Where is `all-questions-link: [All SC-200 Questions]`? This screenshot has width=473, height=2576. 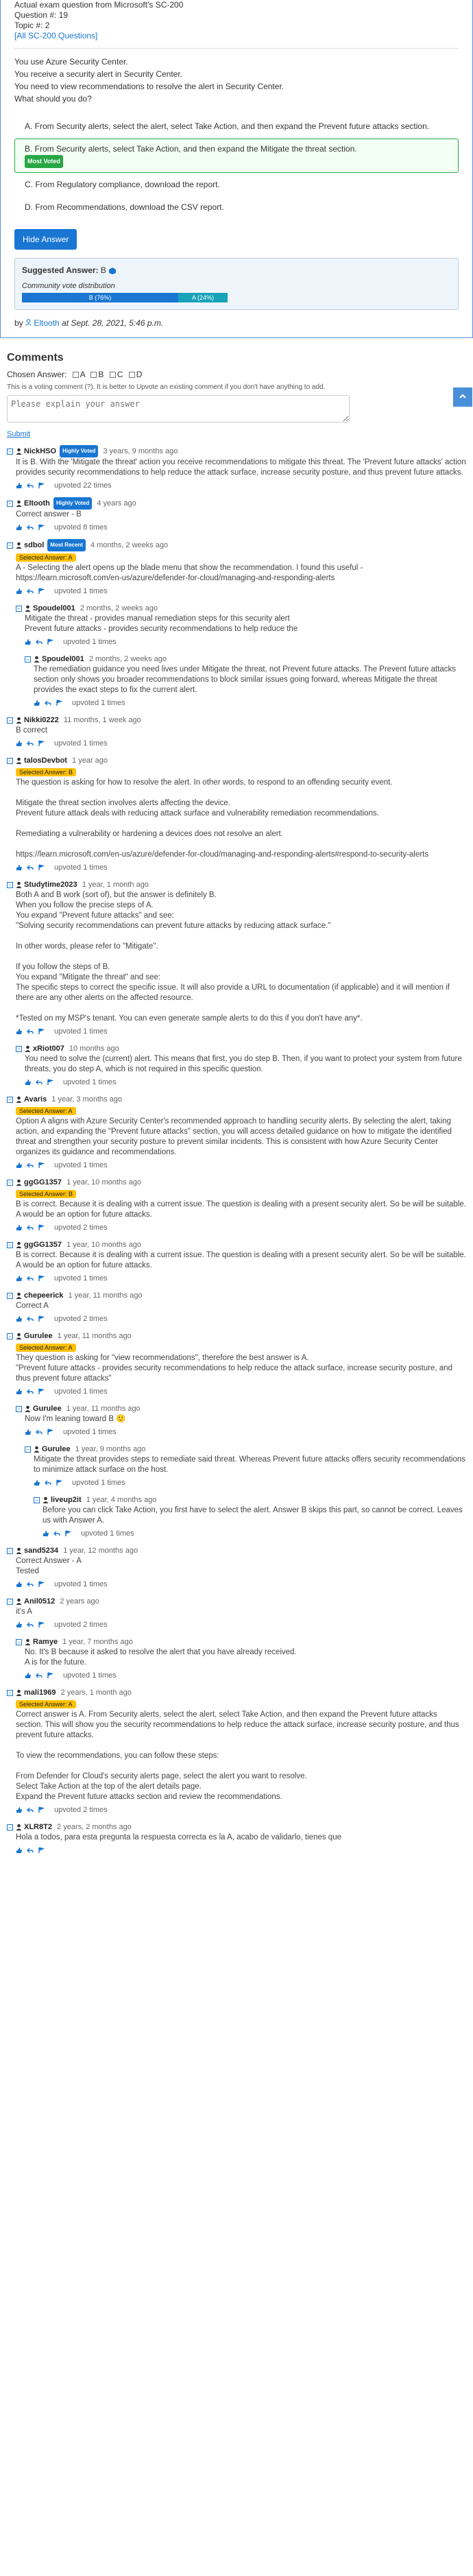
all-questions-link: [All SC-200 Questions] is located at coordinates (55, 35).